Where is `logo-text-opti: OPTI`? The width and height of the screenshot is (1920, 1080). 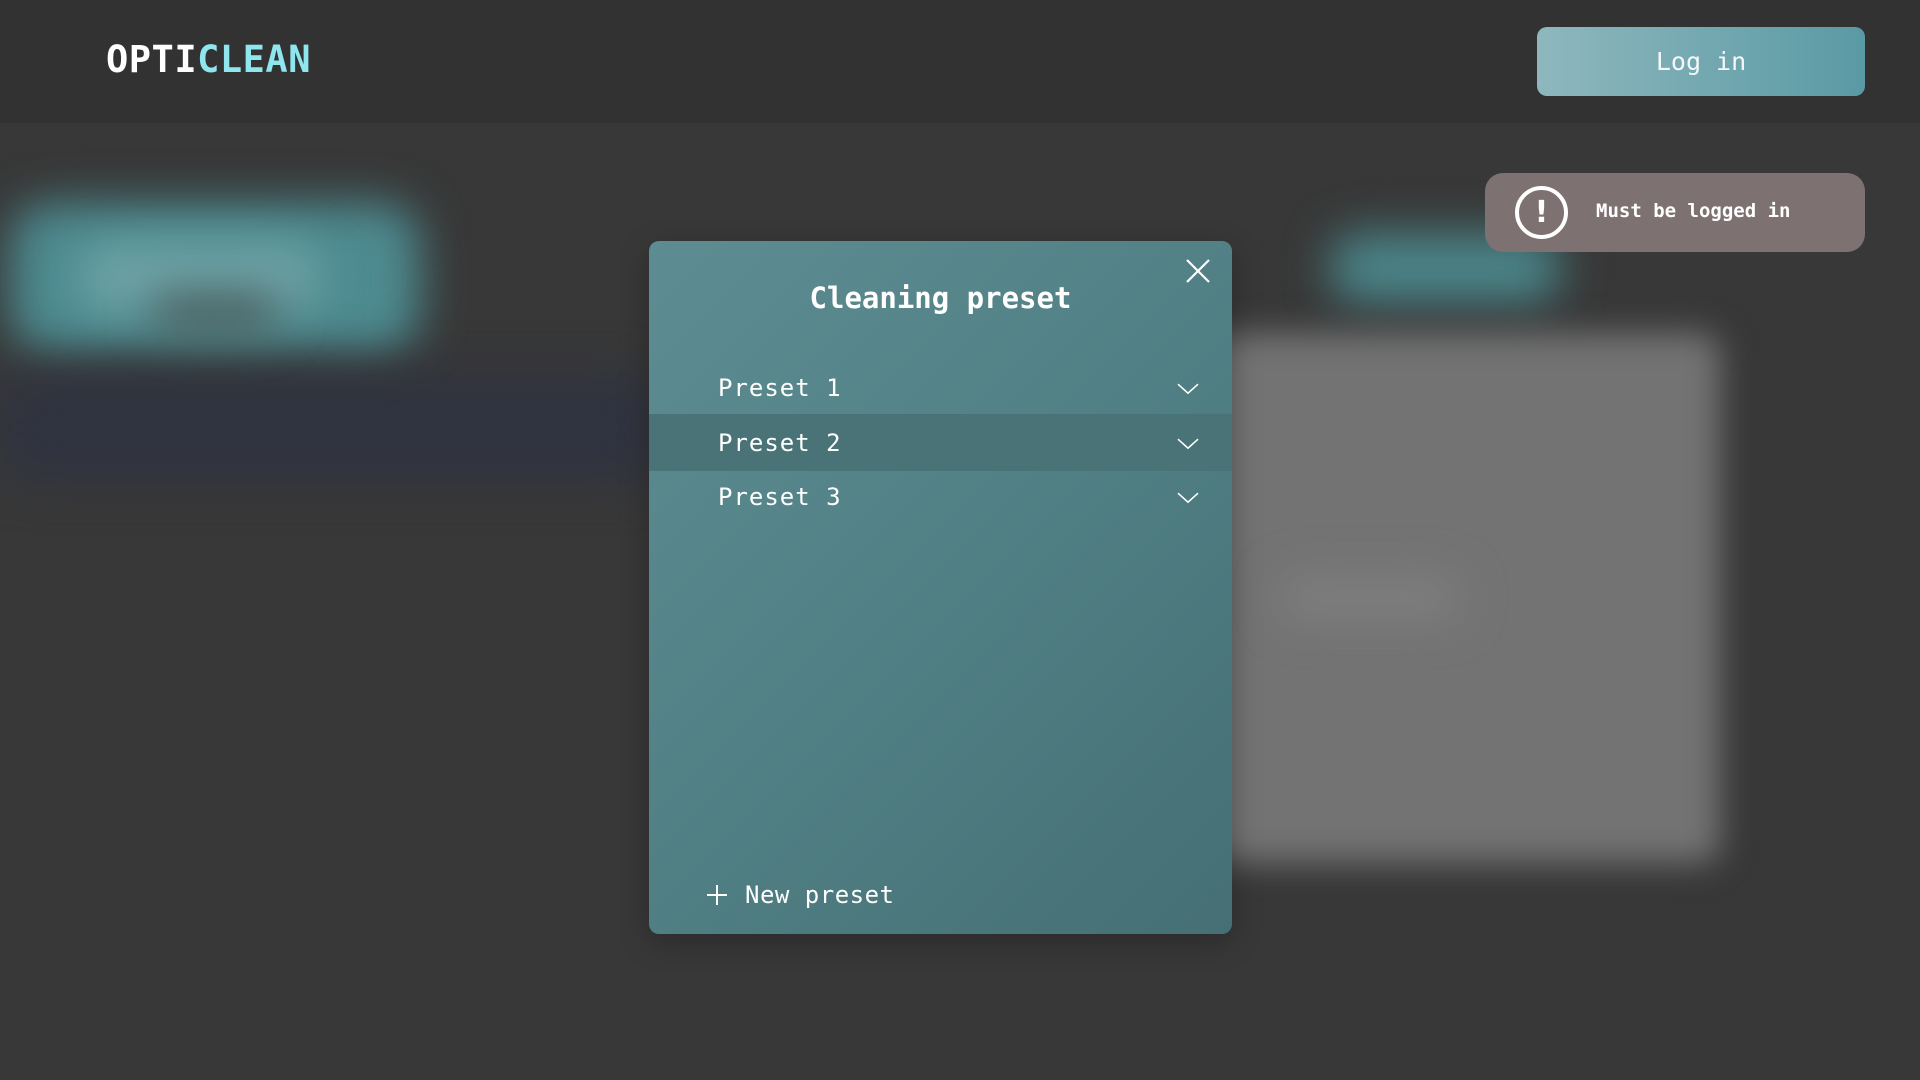
logo-text-opti: OPTI is located at coordinates (152, 59).